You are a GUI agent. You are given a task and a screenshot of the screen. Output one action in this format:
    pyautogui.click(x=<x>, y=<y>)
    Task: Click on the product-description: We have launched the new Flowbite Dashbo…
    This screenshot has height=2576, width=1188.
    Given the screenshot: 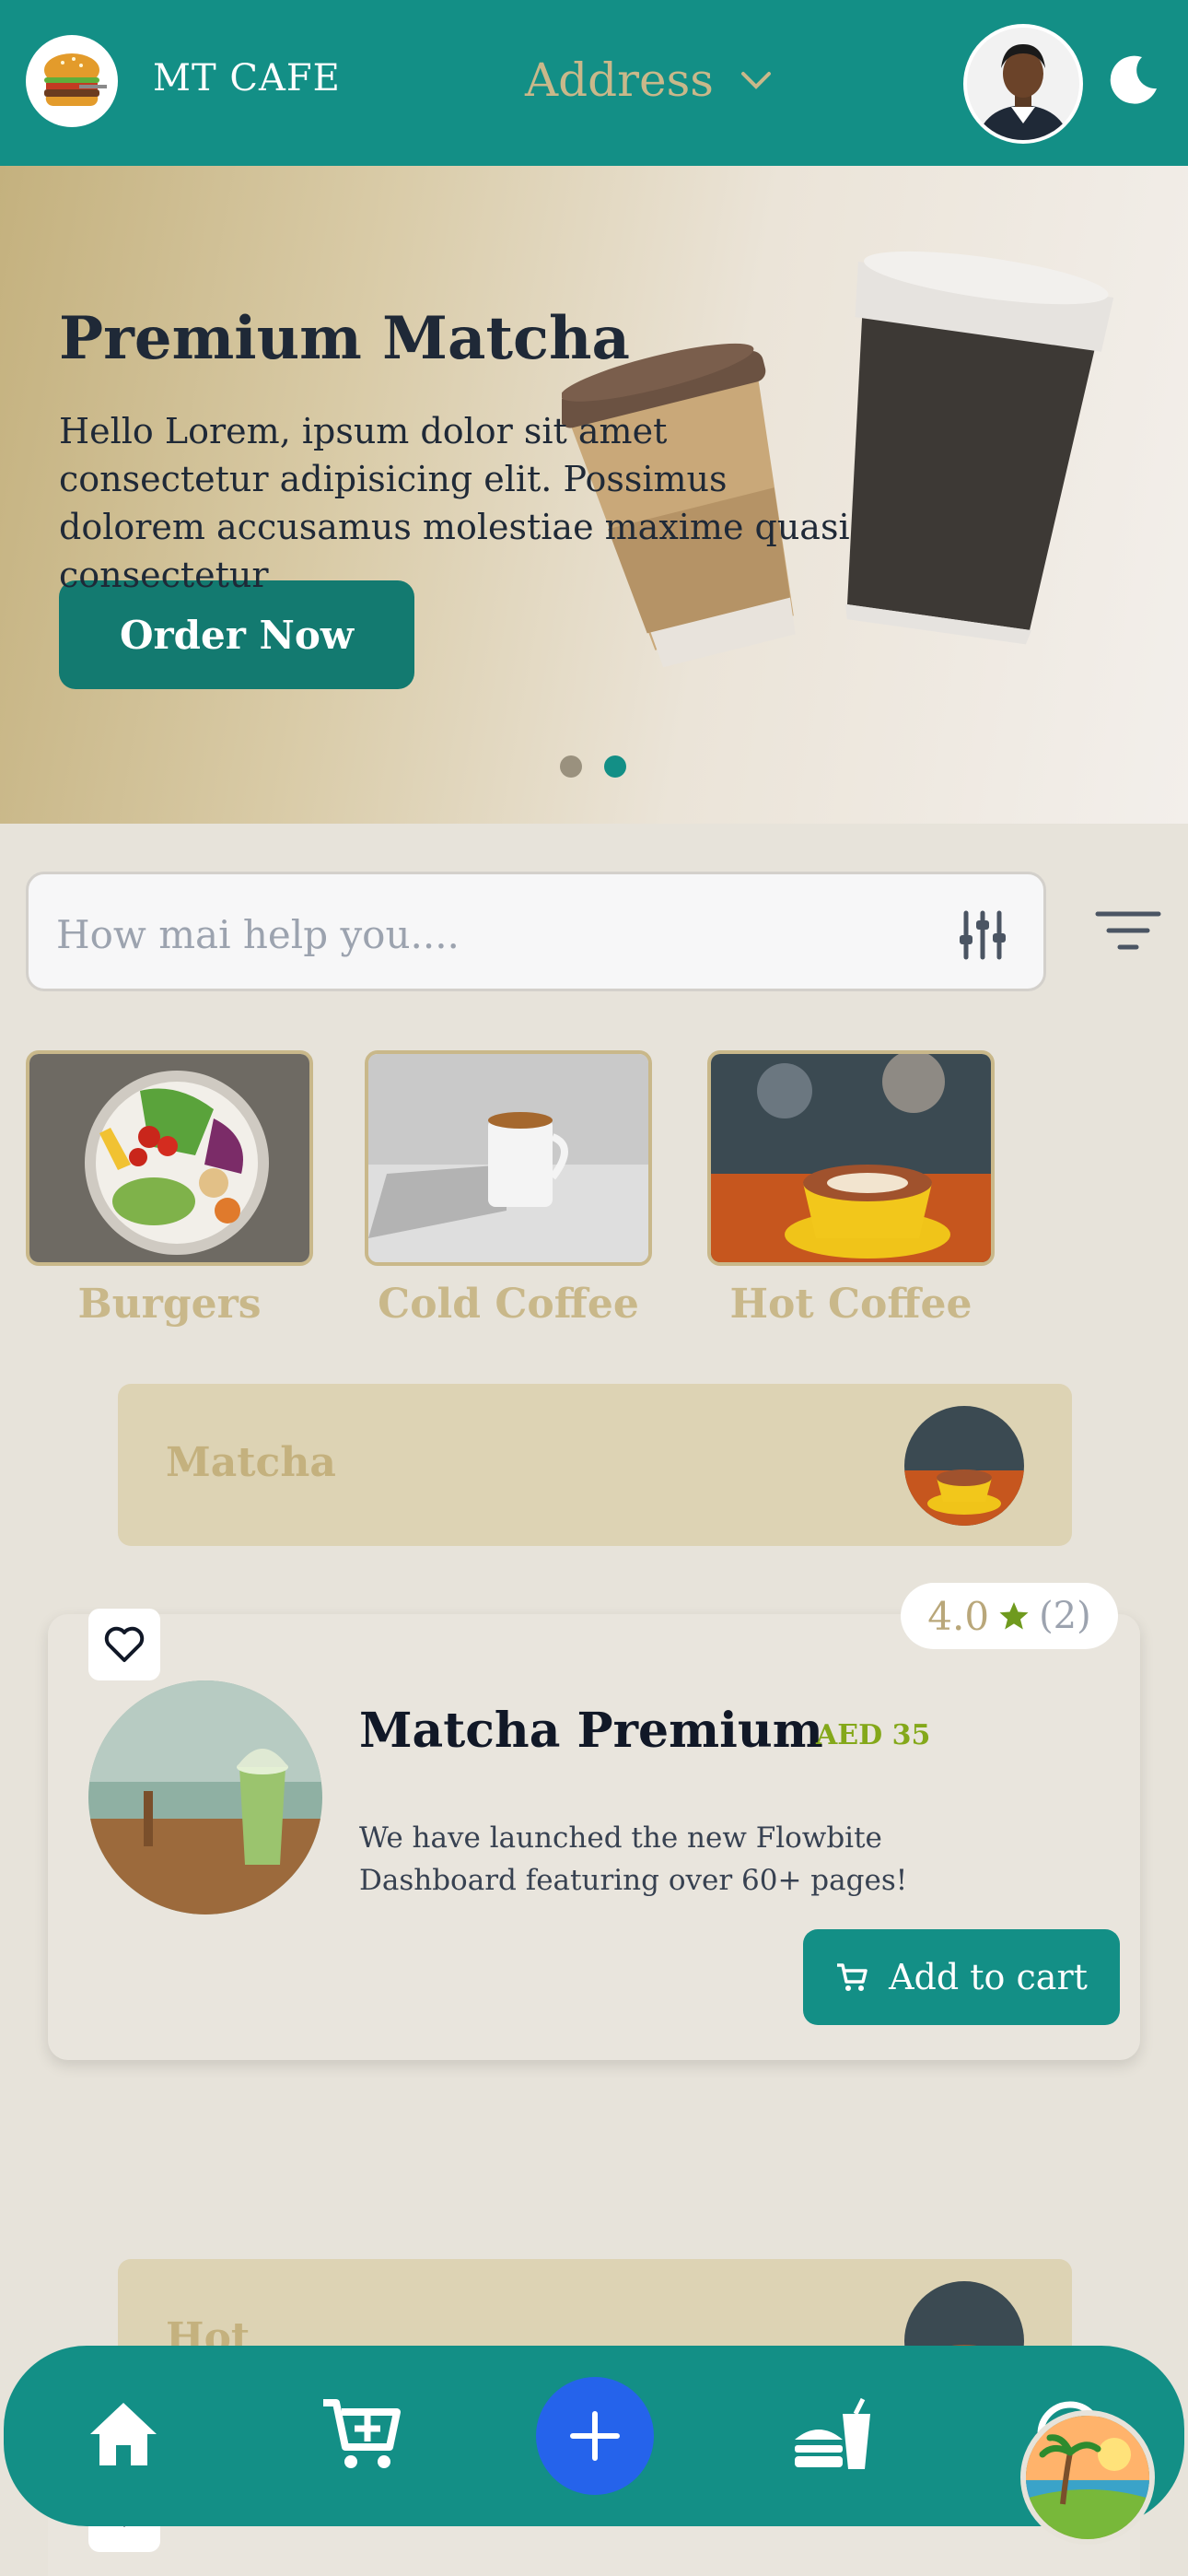 What is the action you would take?
    pyautogui.click(x=633, y=1859)
    